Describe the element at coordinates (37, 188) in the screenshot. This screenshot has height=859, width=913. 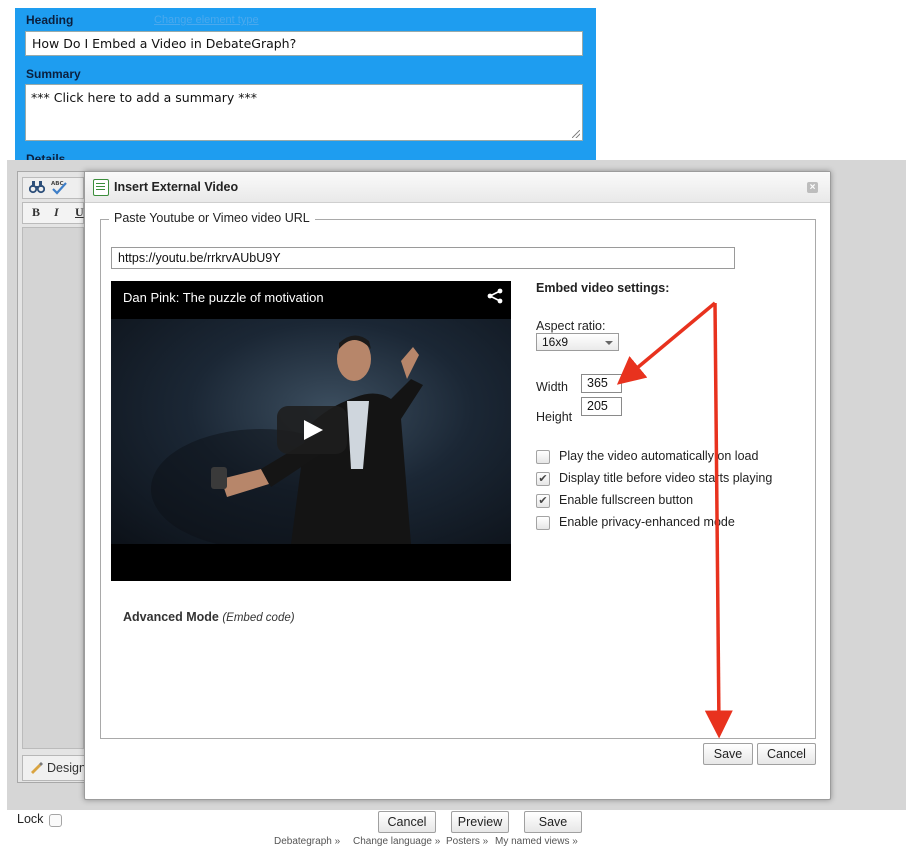
I see `find-icon` at that location.